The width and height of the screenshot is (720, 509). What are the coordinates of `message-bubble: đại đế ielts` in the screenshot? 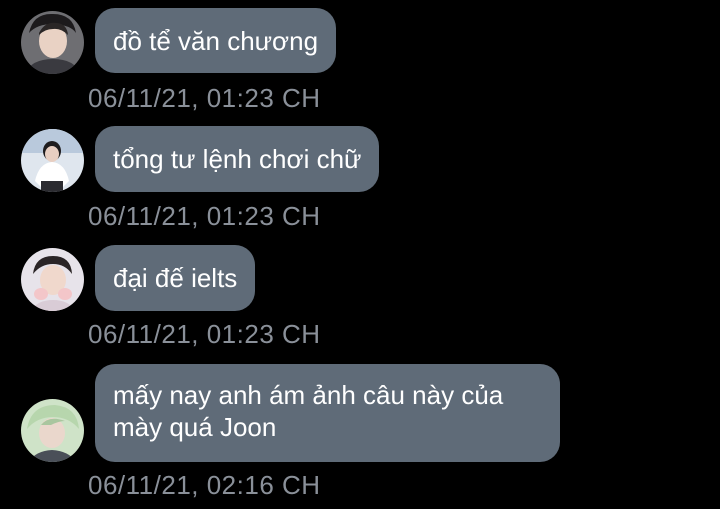 It's located at (175, 278).